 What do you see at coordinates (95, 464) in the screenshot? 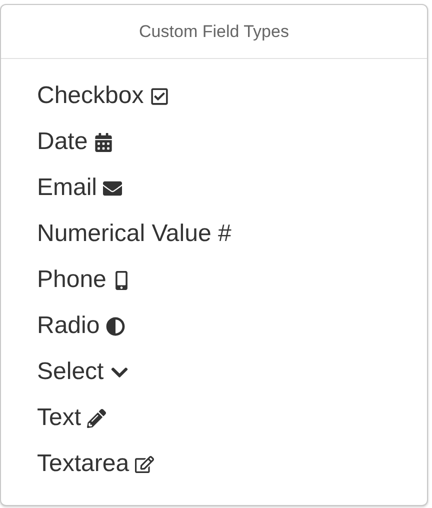
I see `field-type-item: Textarea` at bounding box center [95, 464].